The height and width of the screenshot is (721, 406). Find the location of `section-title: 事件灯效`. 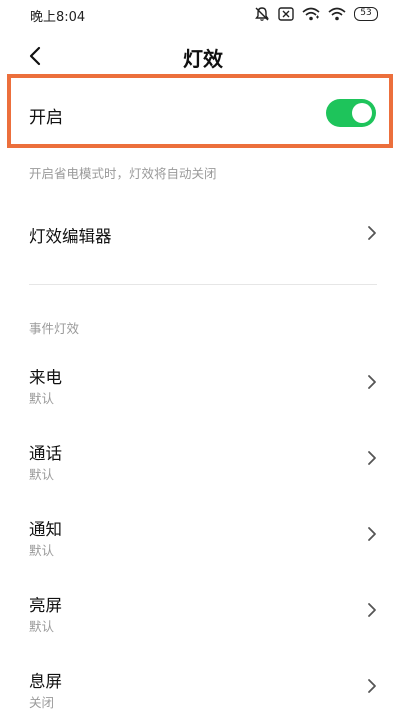

section-title: 事件灯效 is located at coordinates (54, 328).